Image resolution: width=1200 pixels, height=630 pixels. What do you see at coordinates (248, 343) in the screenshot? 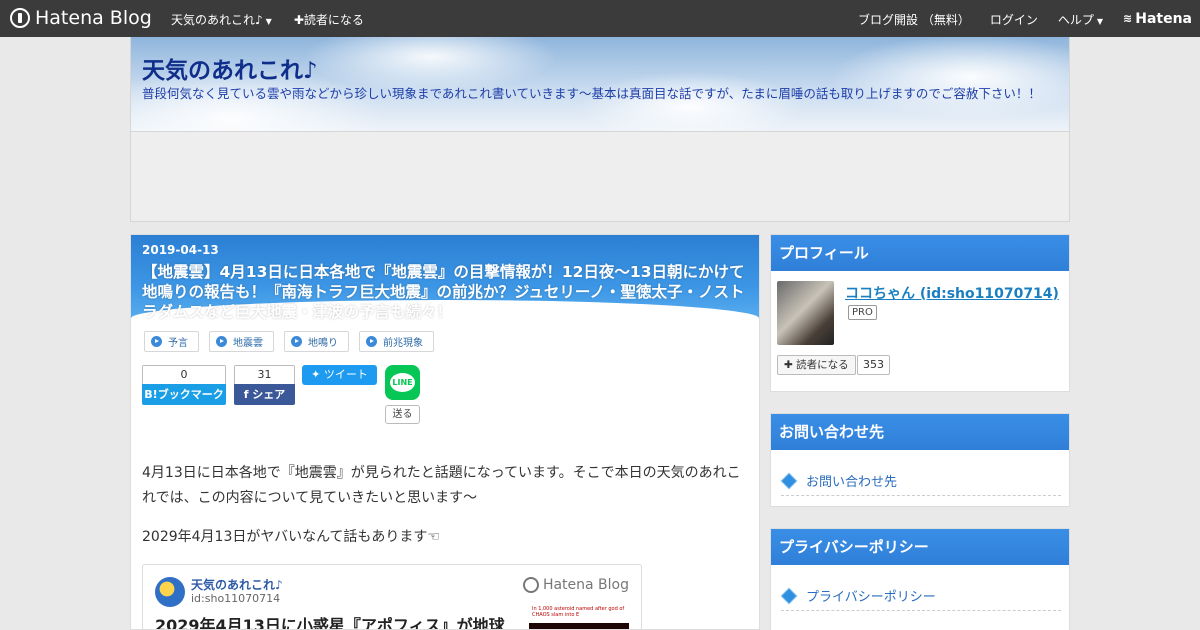
I see `tag-label: 地震雲` at bounding box center [248, 343].